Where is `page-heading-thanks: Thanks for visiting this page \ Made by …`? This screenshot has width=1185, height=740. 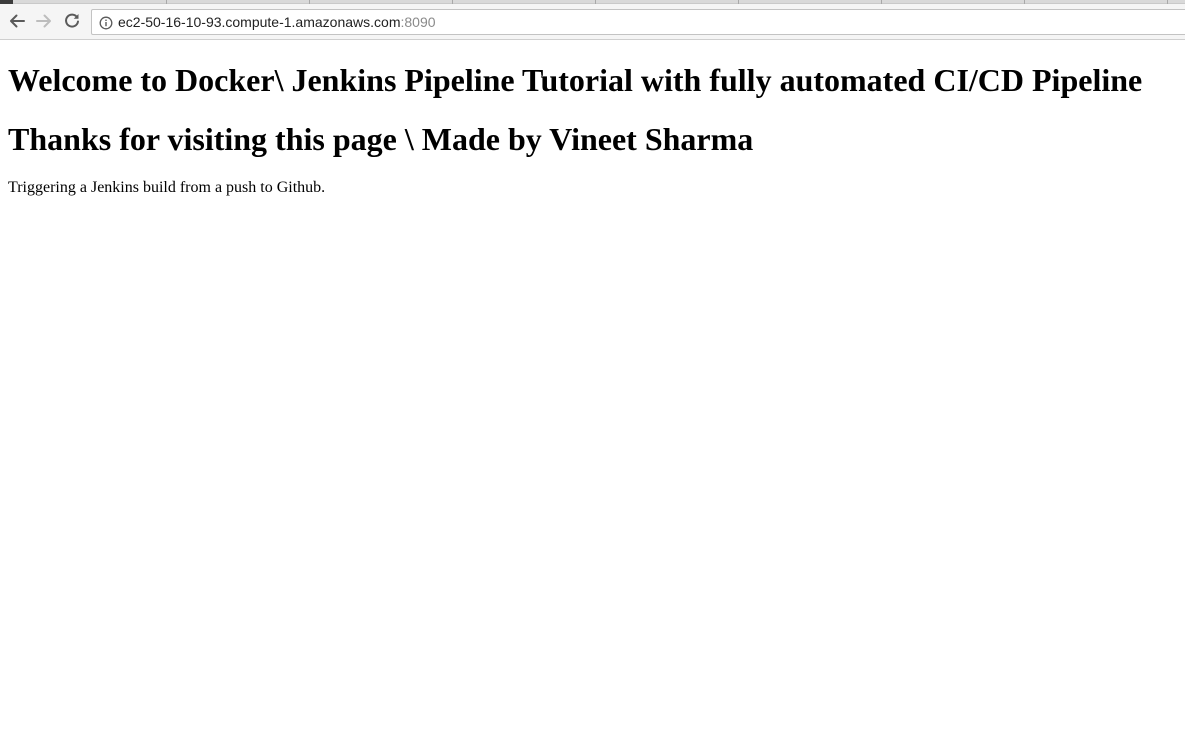 page-heading-thanks: Thanks for visiting this page \ Made by … is located at coordinates (381, 139).